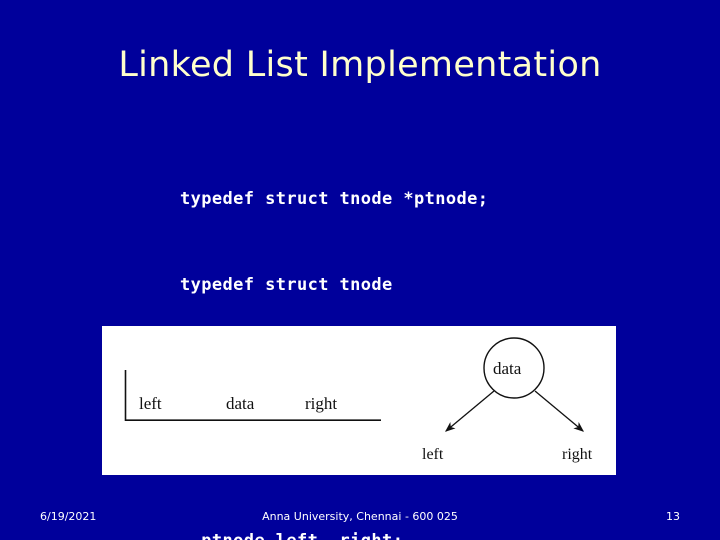 The image size is (720, 540). What do you see at coordinates (577, 454) in the screenshot?
I see `tree-right-child-label: right` at bounding box center [577, 454].